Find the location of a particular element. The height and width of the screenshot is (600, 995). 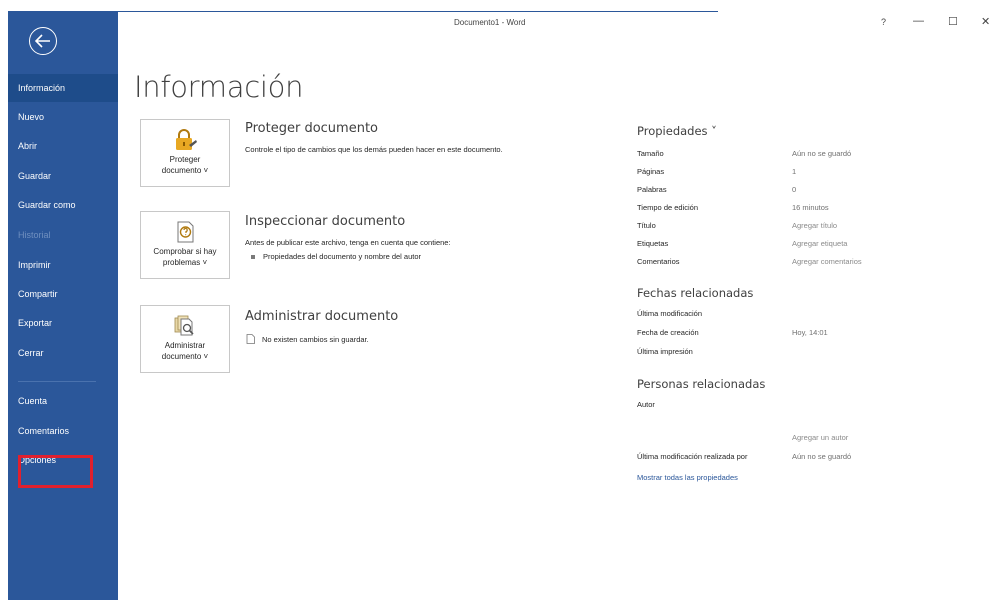

prop-words-label: Palabras is located at coordinates (652, 189).